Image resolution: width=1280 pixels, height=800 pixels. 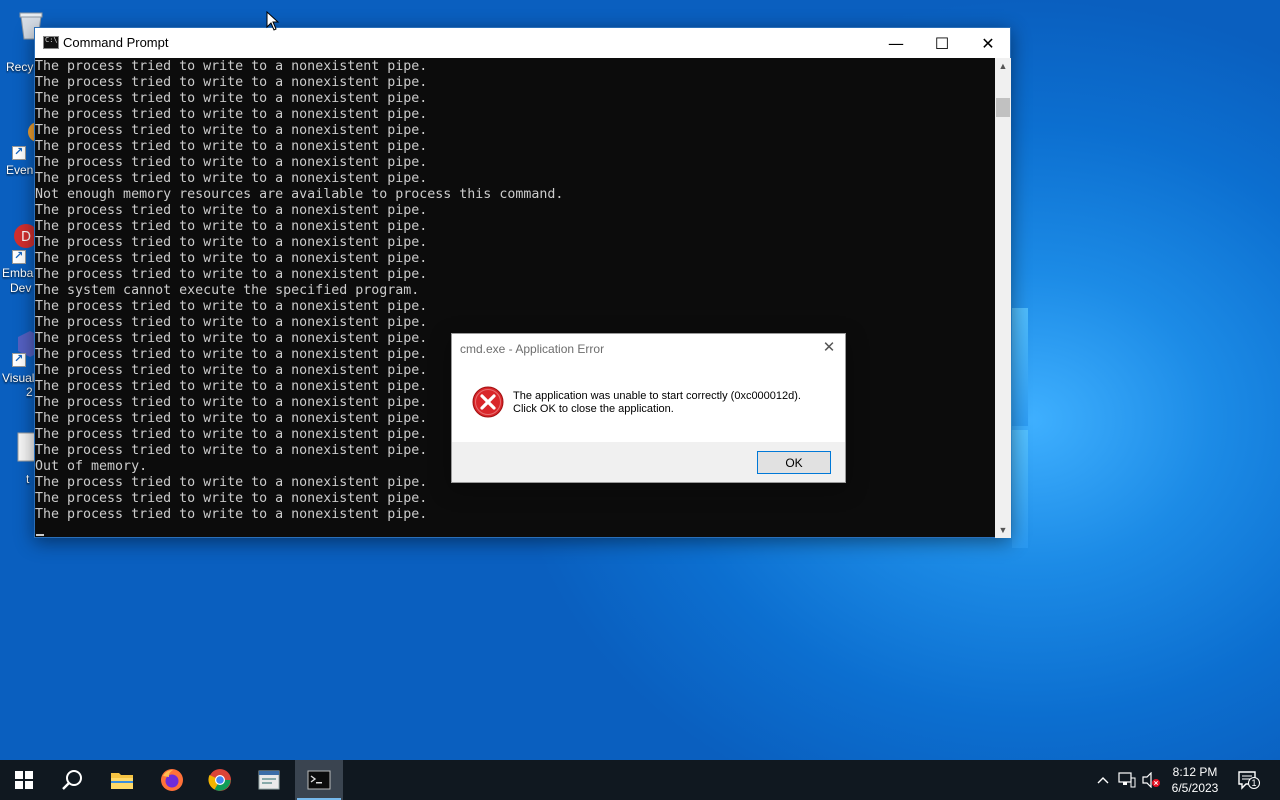 I want to click on search-button, so click(x=72, y=780).